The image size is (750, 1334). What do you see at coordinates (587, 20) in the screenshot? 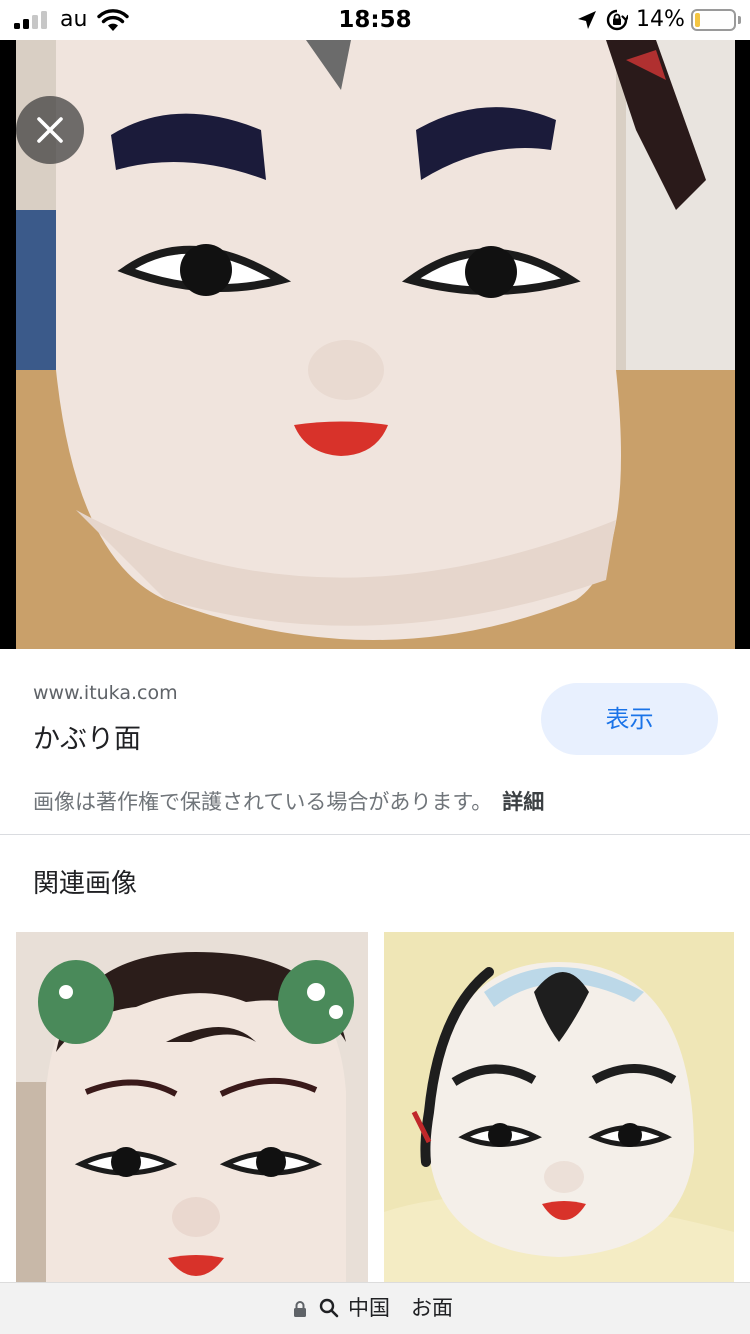
I see `location-arrow-icon` at bounding box center [587, 20].